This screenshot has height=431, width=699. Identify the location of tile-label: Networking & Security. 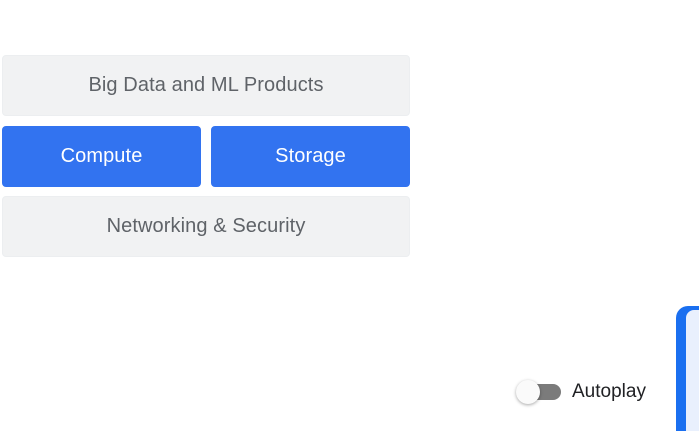
(206, 226).